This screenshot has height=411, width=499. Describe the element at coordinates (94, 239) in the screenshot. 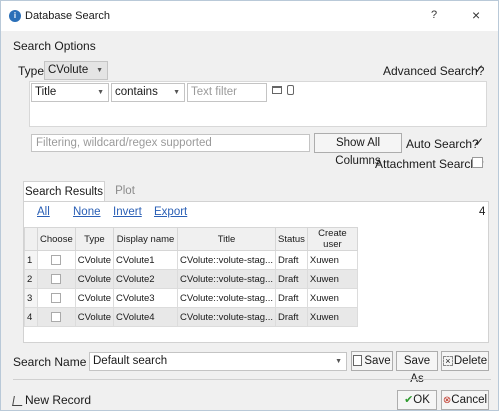

I see `col-header-type: Type` at that location.